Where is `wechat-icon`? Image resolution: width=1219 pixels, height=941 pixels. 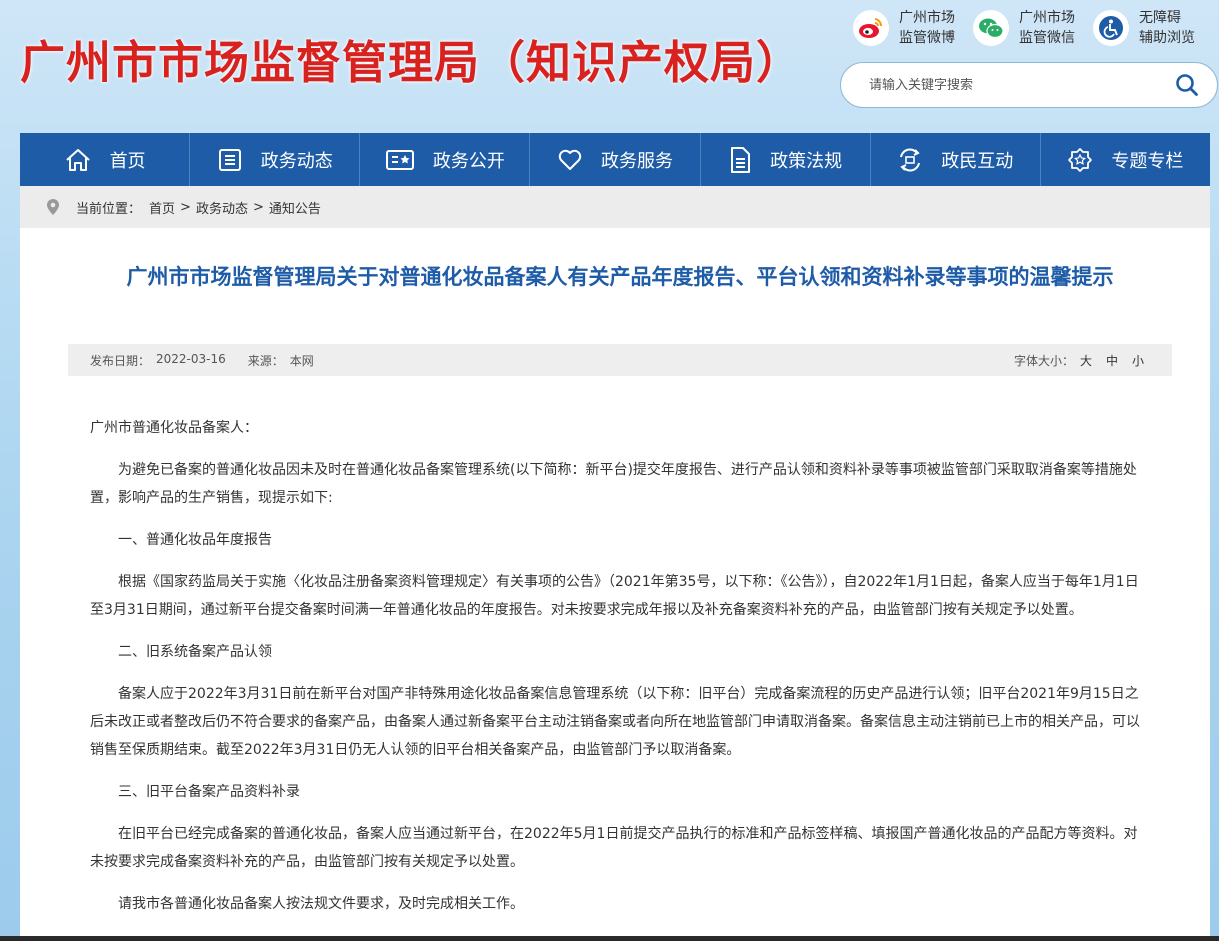
wechat-icon is located at coordinates (991, 28).